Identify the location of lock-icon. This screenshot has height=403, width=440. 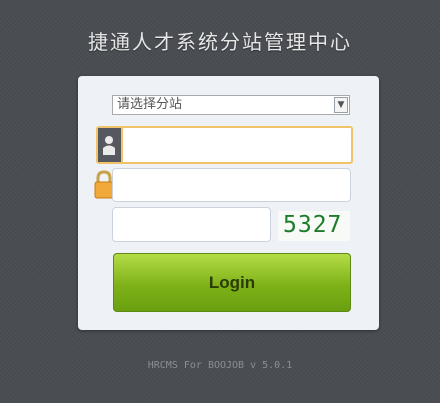
(104, 184).